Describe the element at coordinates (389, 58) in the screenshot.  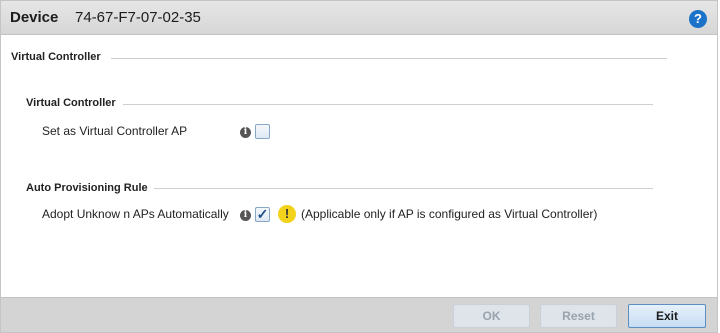
I see `section-divider` at that location.